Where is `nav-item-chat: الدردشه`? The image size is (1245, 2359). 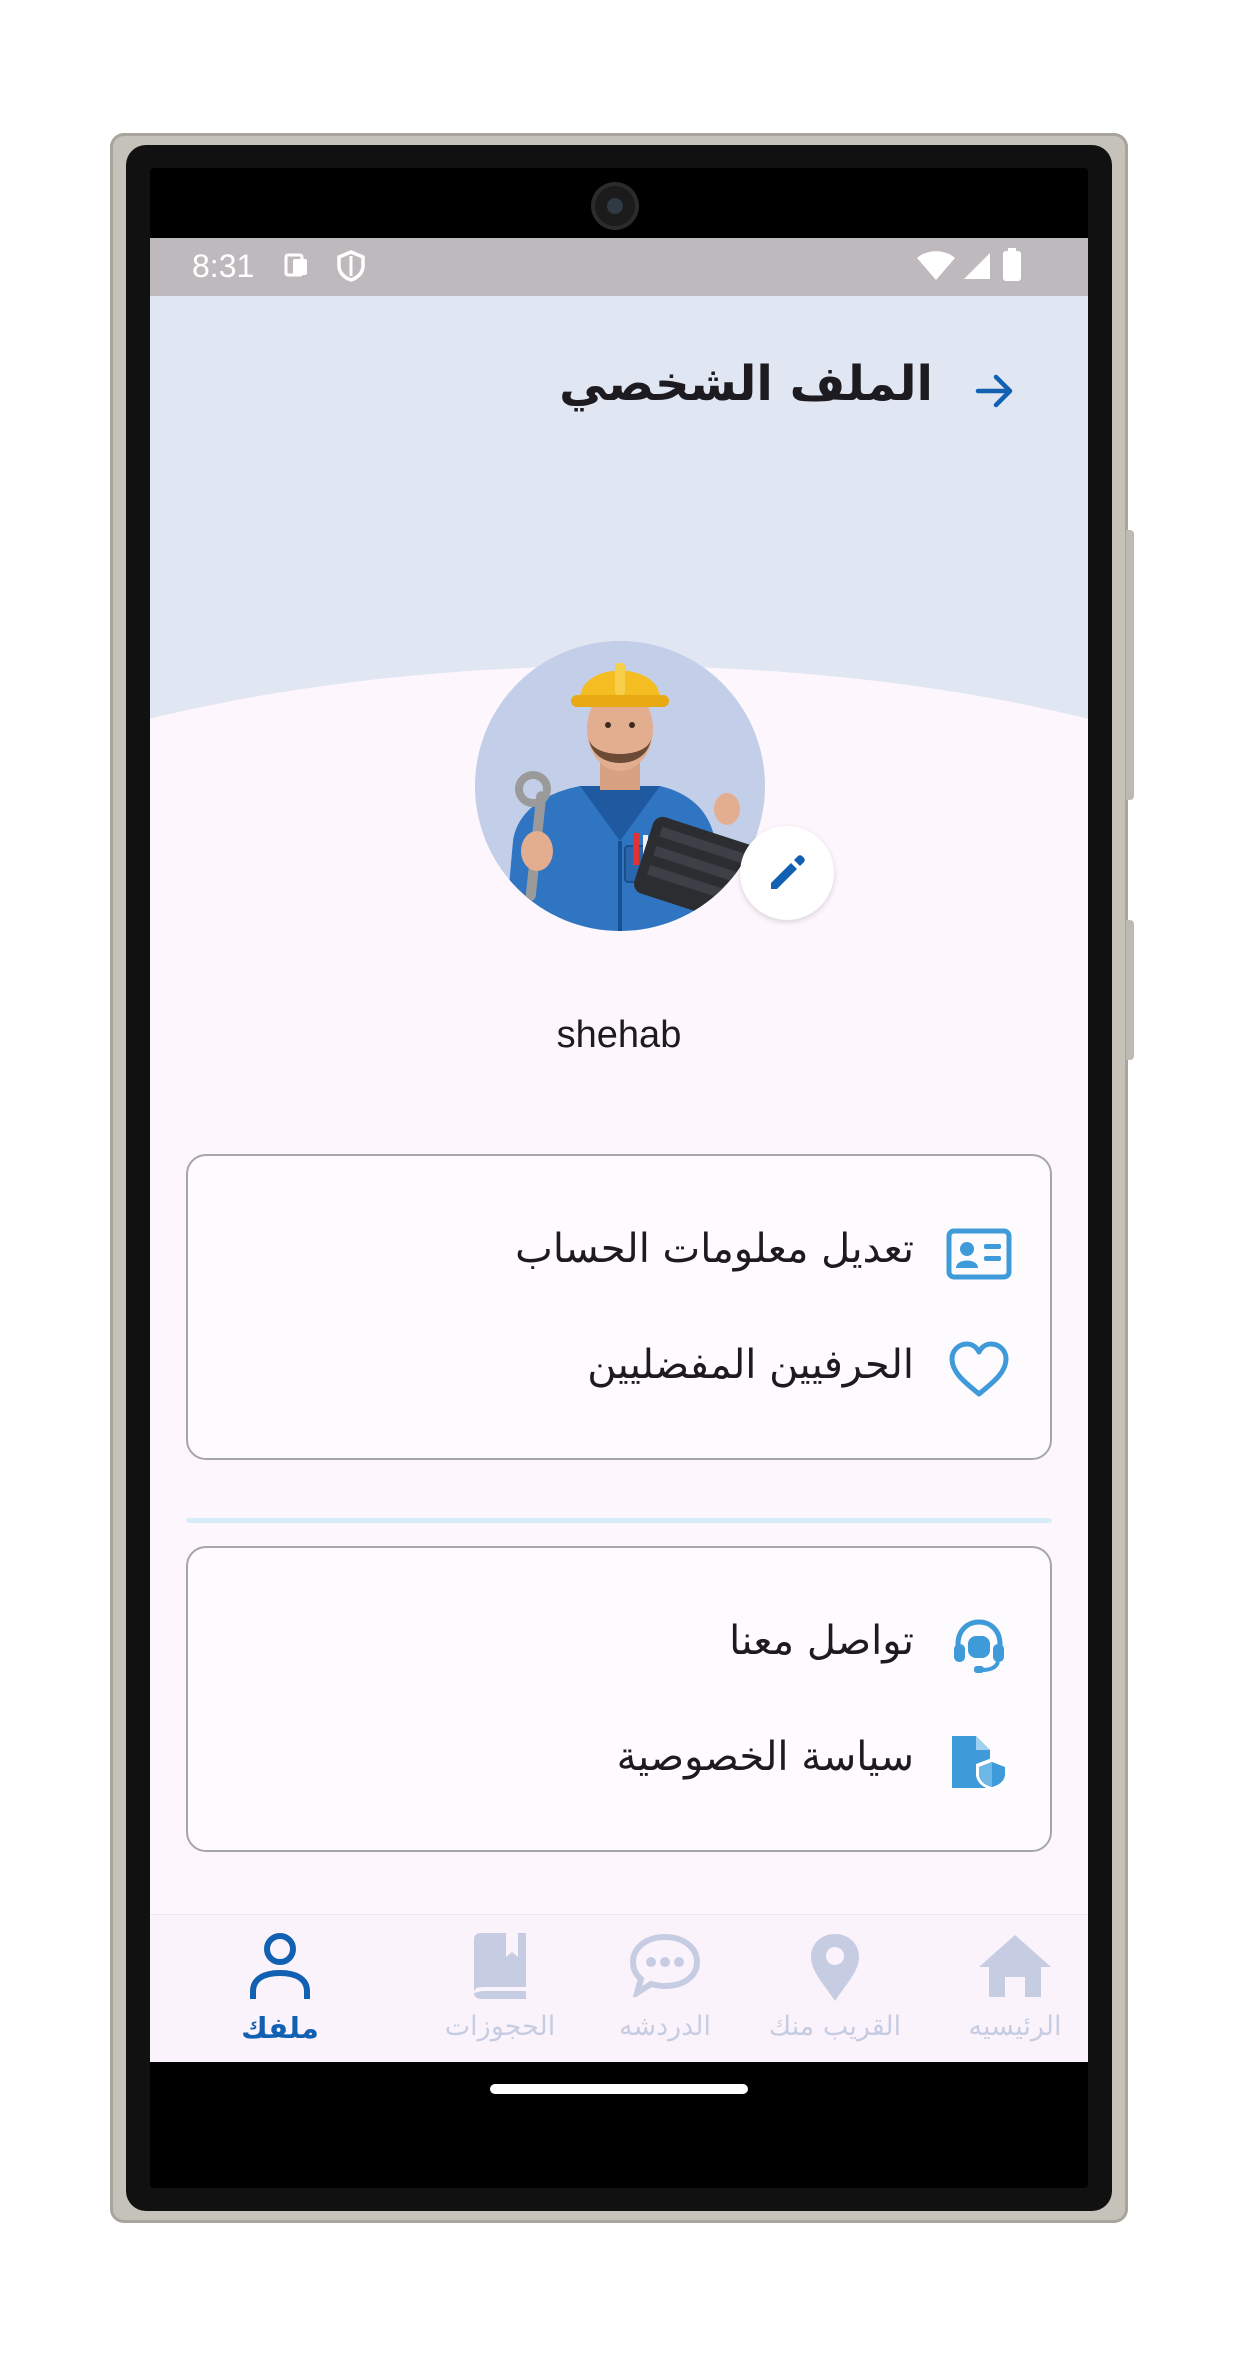
nav-item-chat: الدردشه is located at coordinates (665, 1988).